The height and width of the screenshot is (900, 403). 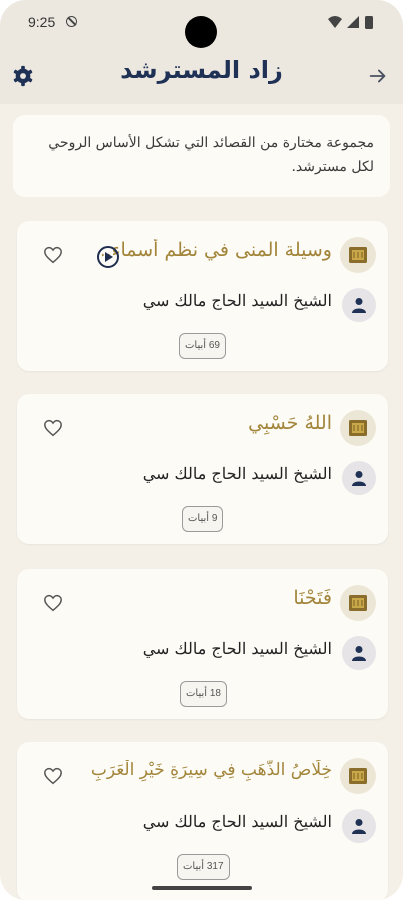 I want to click on status-bar: 9:25, so click(x=201, y=24).